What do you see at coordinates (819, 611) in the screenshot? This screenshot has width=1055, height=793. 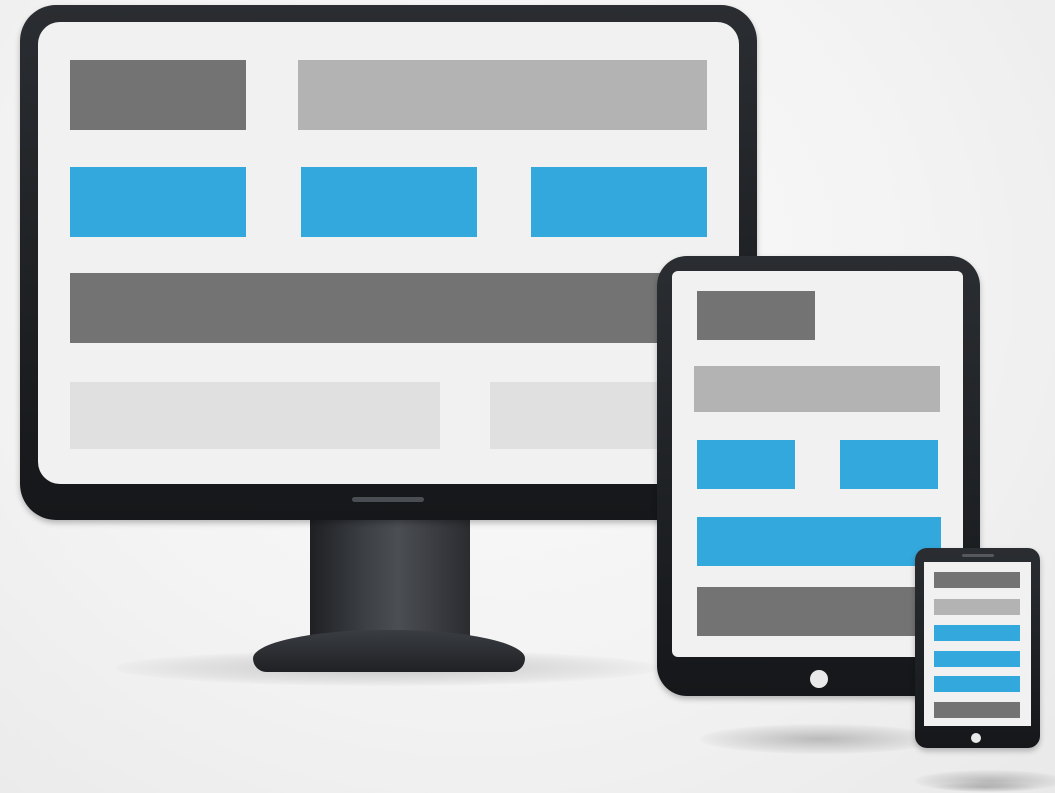 I see `tablet-content-bar` at bounding box center [819, 611].